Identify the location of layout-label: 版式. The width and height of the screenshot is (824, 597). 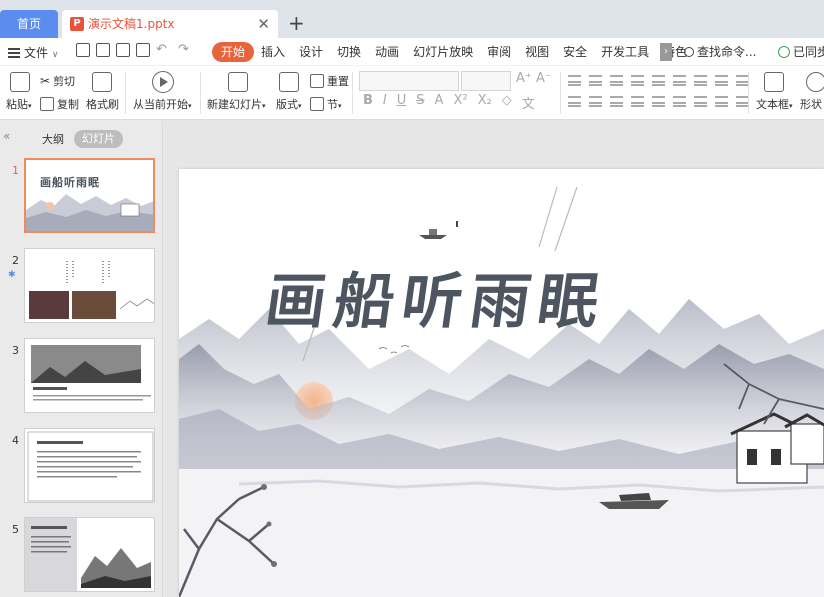
(287, 104).